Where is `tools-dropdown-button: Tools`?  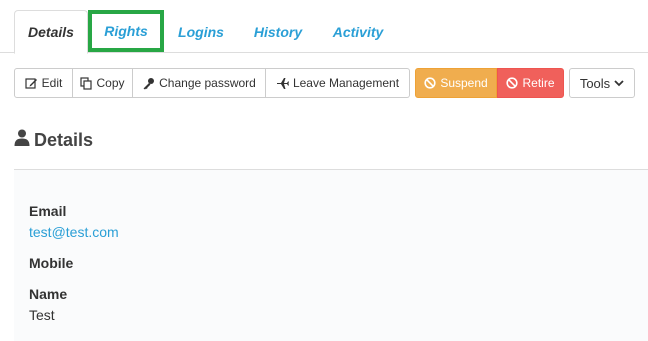 tools-dropdown-button: Tools is located at coordinates (602, 83).